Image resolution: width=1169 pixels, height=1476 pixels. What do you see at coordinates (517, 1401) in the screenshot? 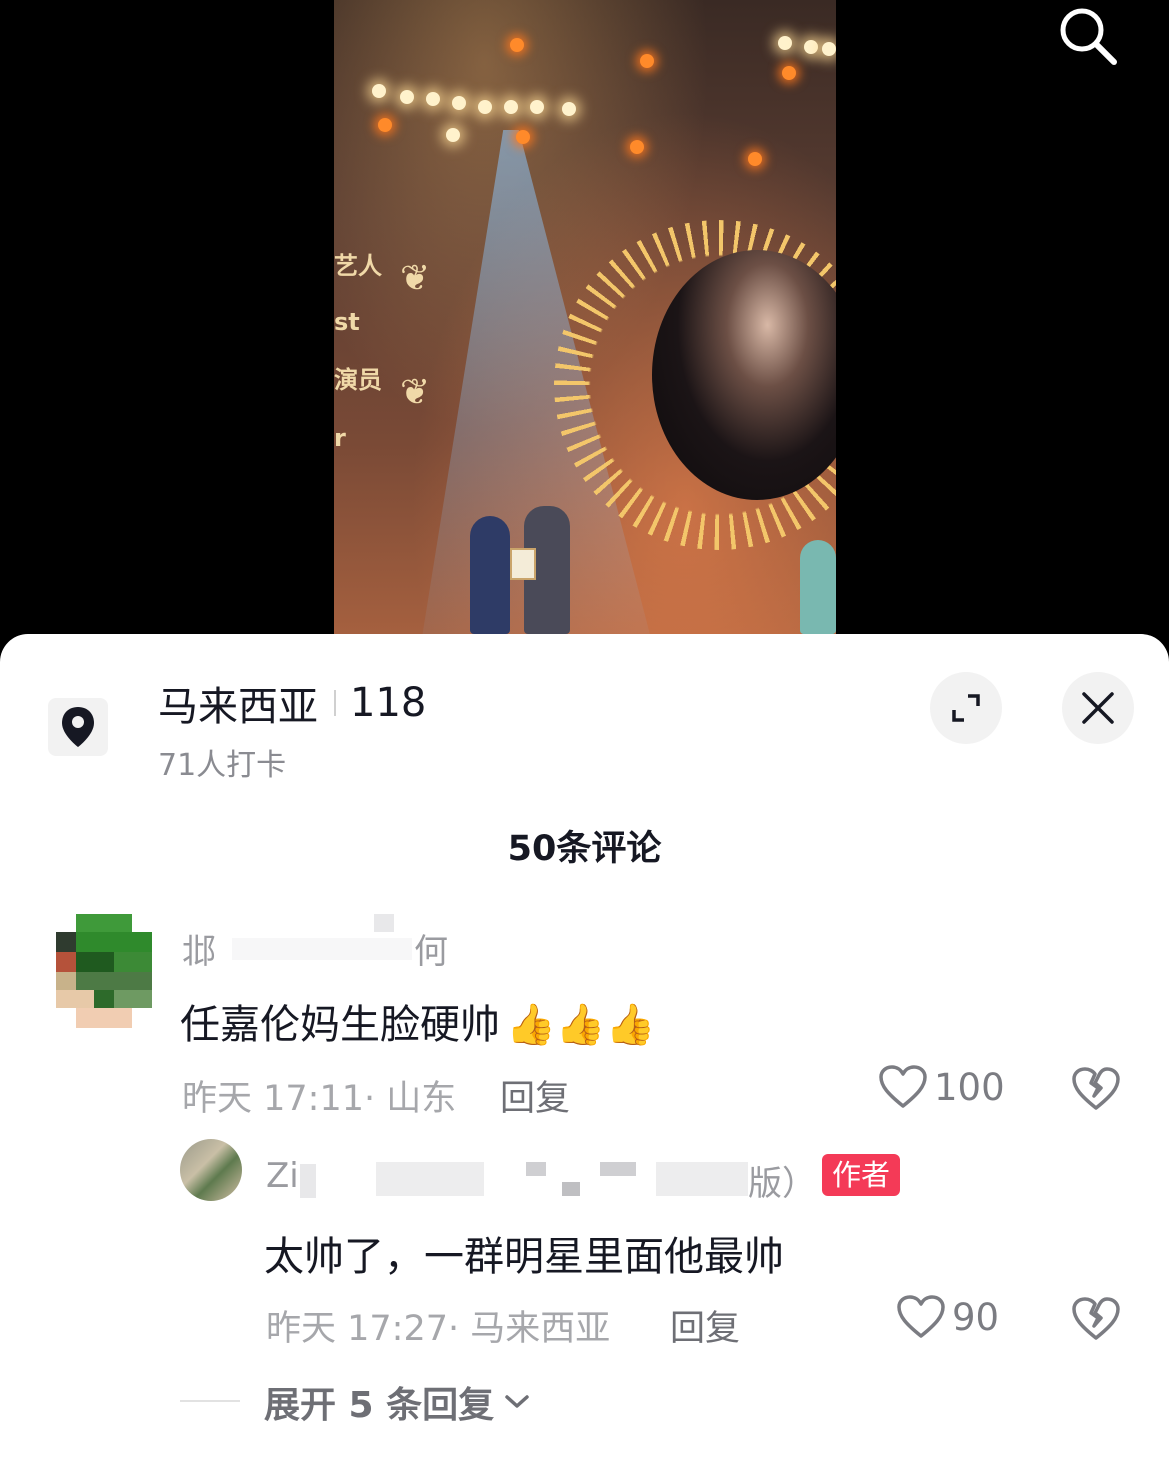
I see `chevron-down-icon` at bounding box center [517, 1401].